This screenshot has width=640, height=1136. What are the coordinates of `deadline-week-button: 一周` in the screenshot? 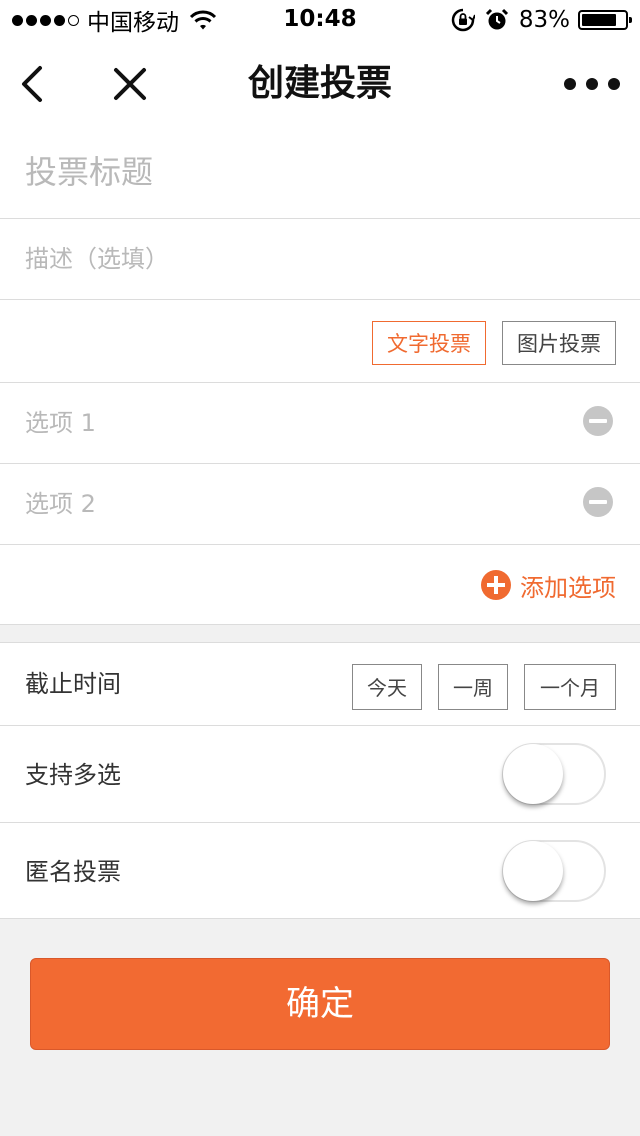 It's located at (473, 687).